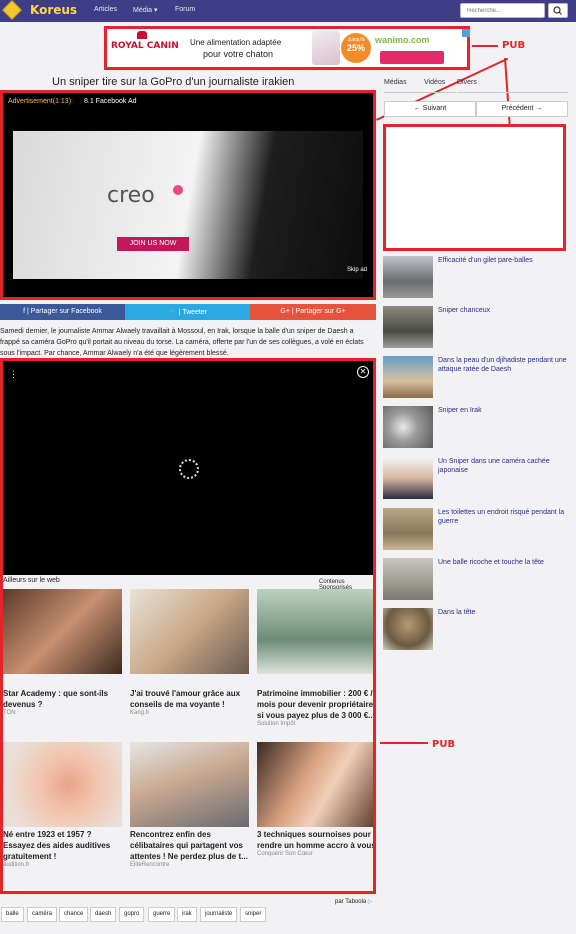 The width and height of the screenshot is (576, 934). I want to click on tag-gopro: gopro, so click(132, 914).